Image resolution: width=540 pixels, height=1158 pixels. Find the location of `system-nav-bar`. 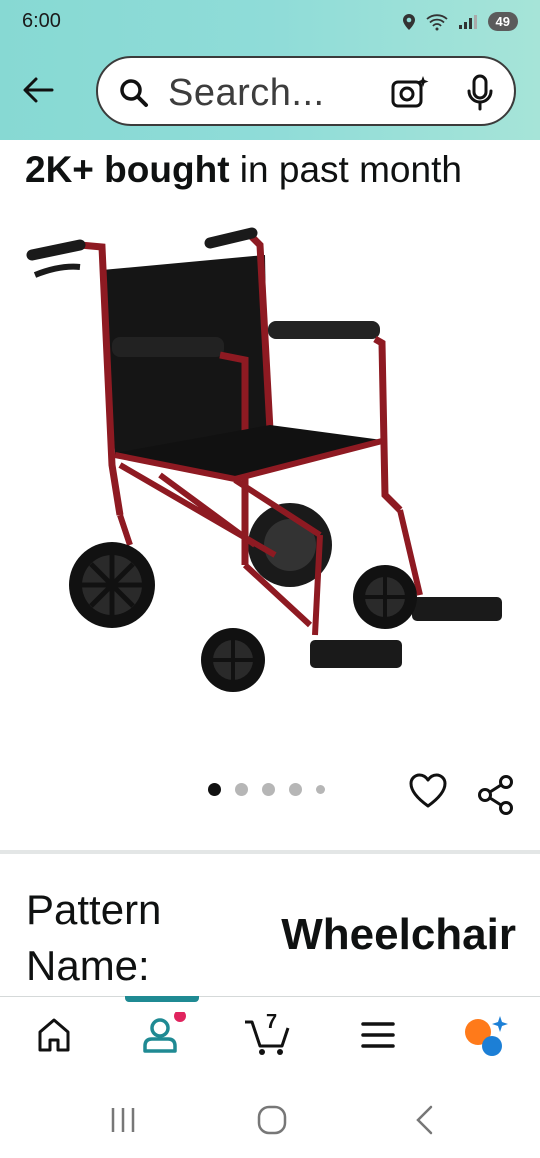

system-nav-bar is located at coordinates (270, 1118).